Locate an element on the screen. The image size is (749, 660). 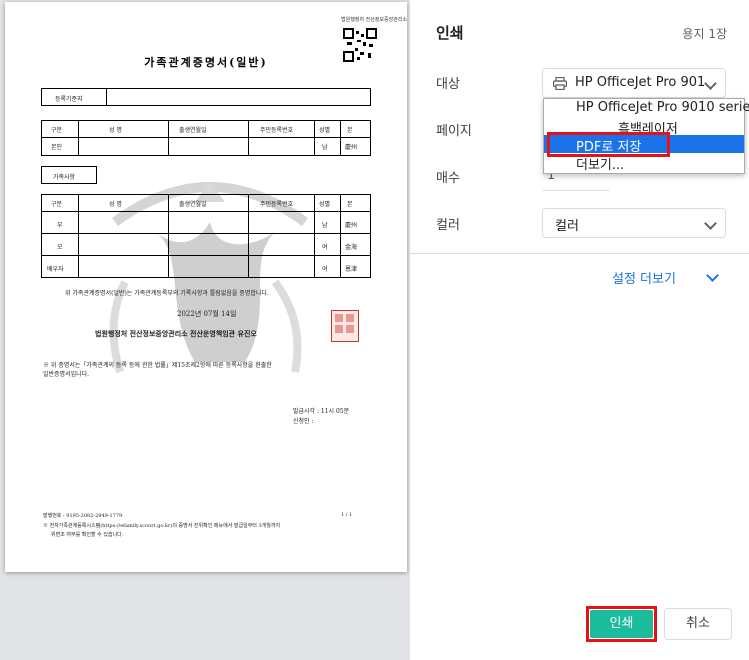
dropdown-item-hp: HP OfficeJet Pro 9010 series is located at coordinates (646, 108).